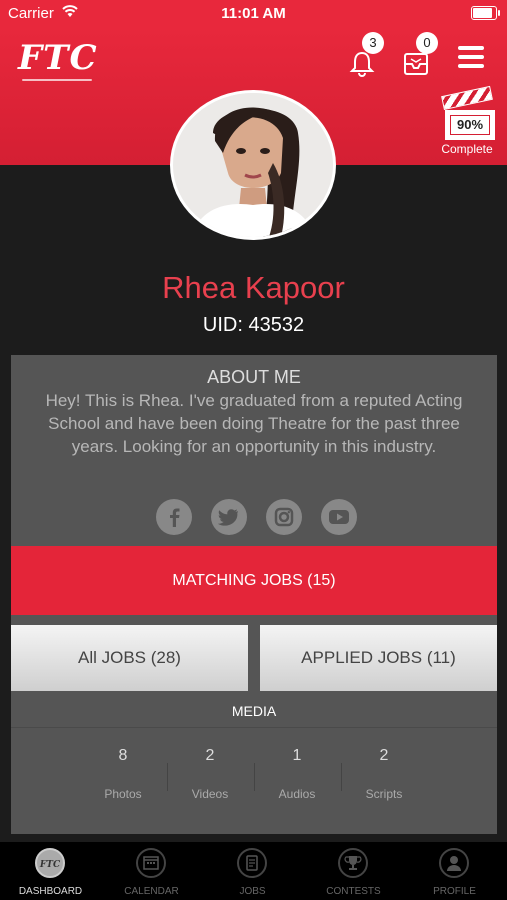 The height and width of the screenshot is (900, 507). I want to click on tab-jobs: JOBS, so click(252, 871).